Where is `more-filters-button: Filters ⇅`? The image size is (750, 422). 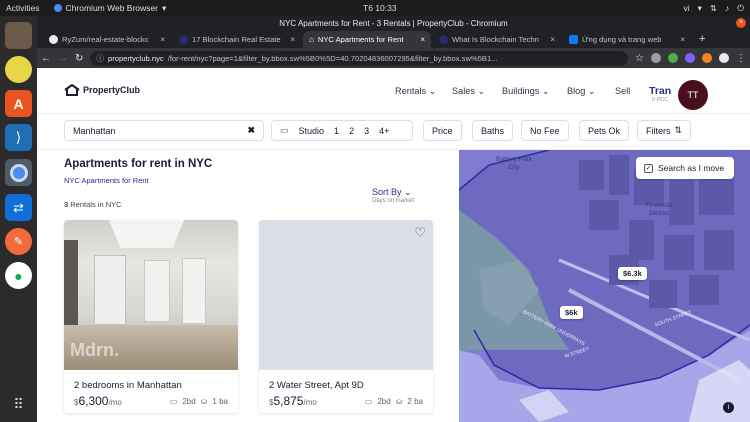 more-filters-button: Filters ⇅ is located at coordinates (664, 130).